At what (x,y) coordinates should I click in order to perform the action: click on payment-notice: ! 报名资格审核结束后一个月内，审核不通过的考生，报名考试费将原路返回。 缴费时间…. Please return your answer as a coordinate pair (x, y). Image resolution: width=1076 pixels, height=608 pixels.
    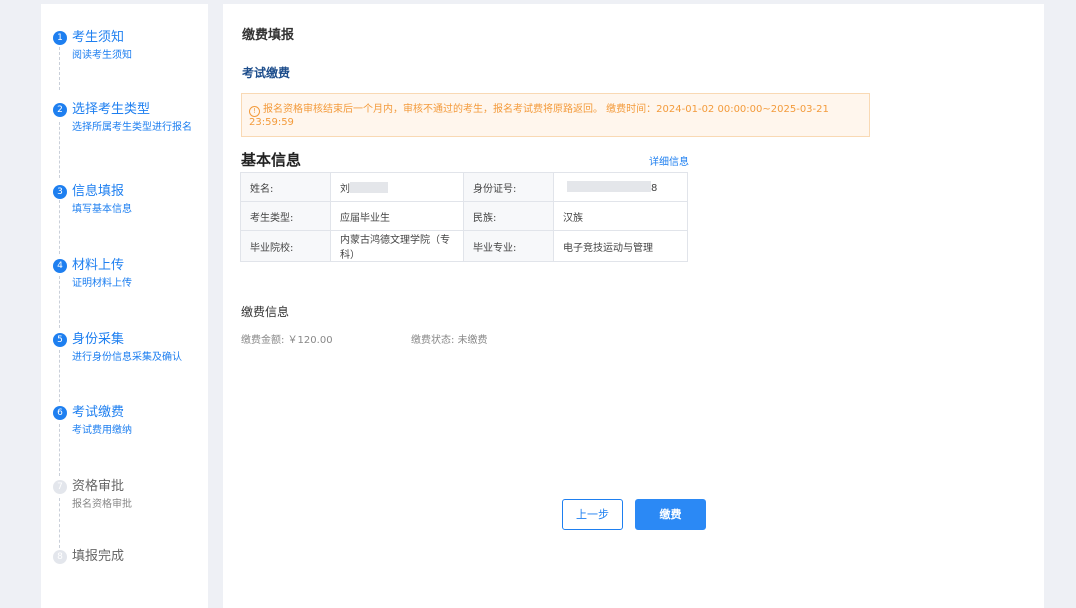
    Looking at the image, I should click on (555, 115).